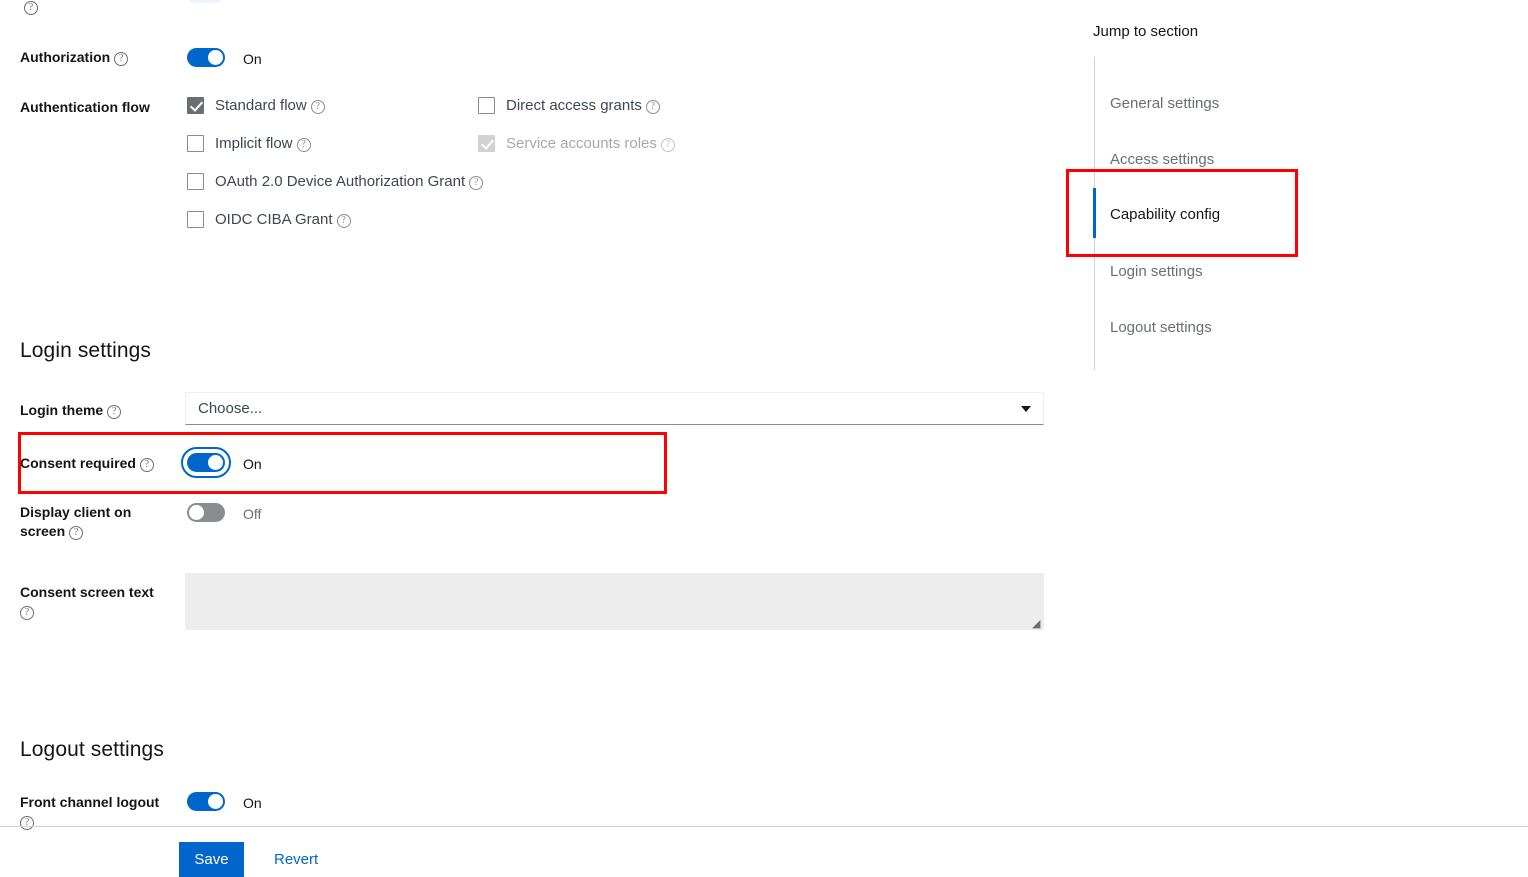 This screenshot has width=1528, height=877. What do you see at coordinates (205, 1) in the screenshot?
I see `cutoff-toggle-above` at bounding box center [205, 1].